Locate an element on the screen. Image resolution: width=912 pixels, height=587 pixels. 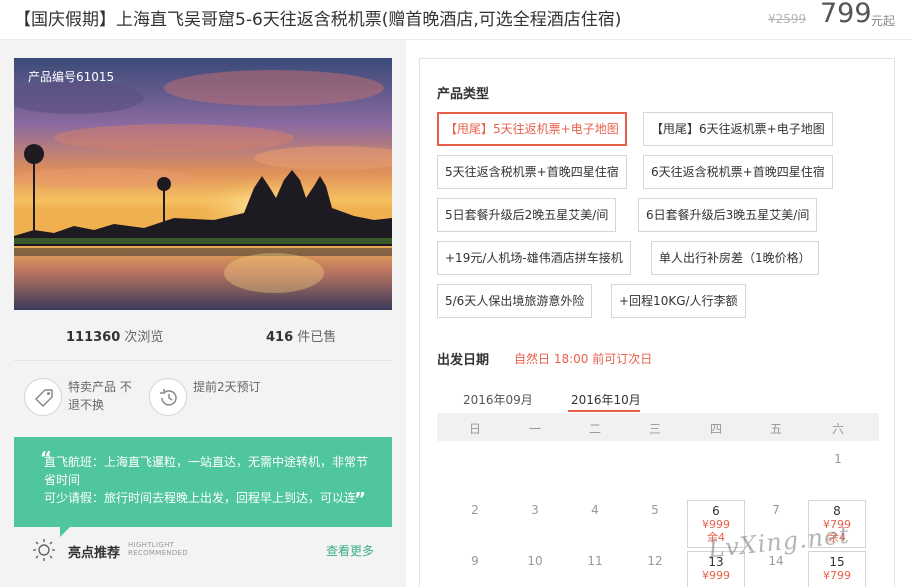
calendar-day: 9 is located at coordinates (475, 561).